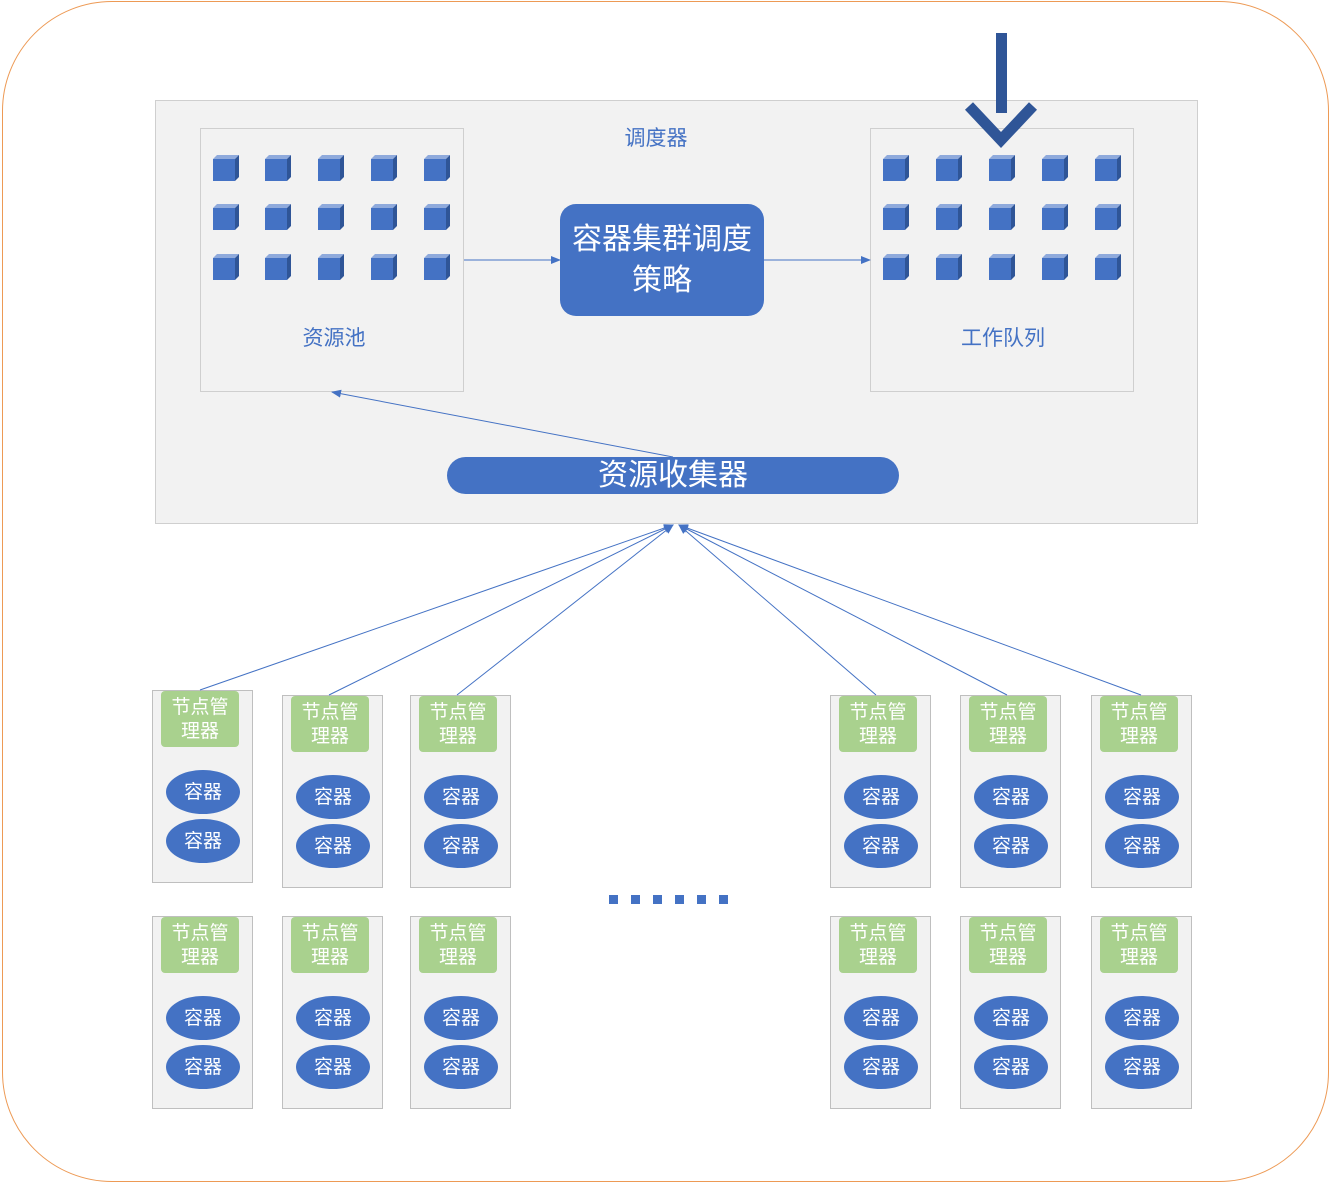 This screenshot has width=1334, height=1186. What do you see at coordinates (656, 138) in the screenshot?
I see `scheduler-title: 调度器` at bounding box center [656, 138].